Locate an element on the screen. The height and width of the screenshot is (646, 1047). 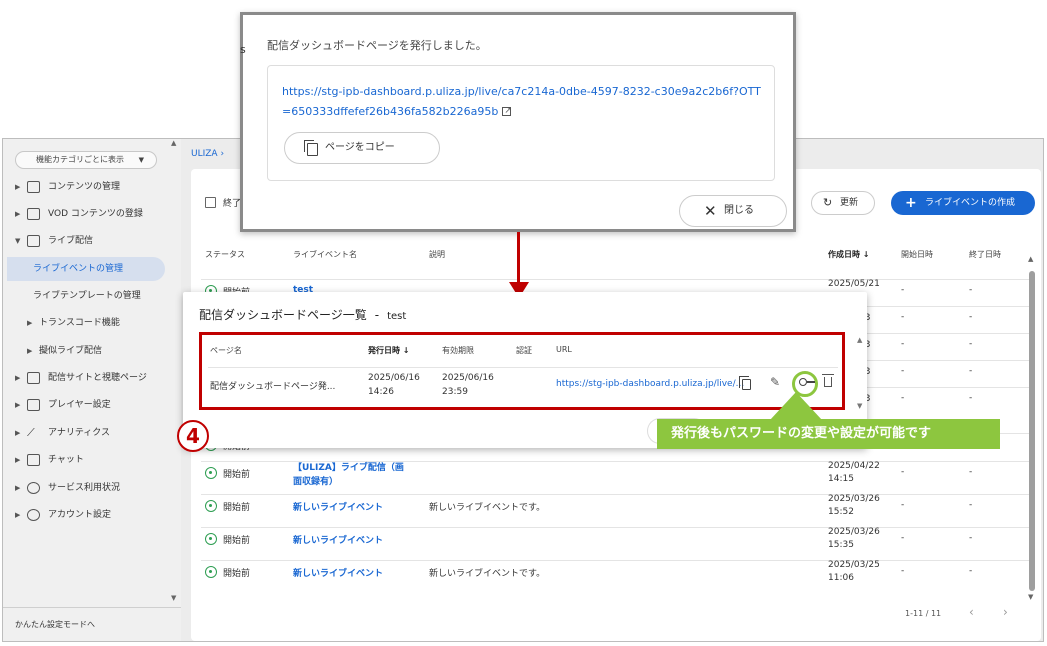
copy-icon is located at coordinates (745, 383).